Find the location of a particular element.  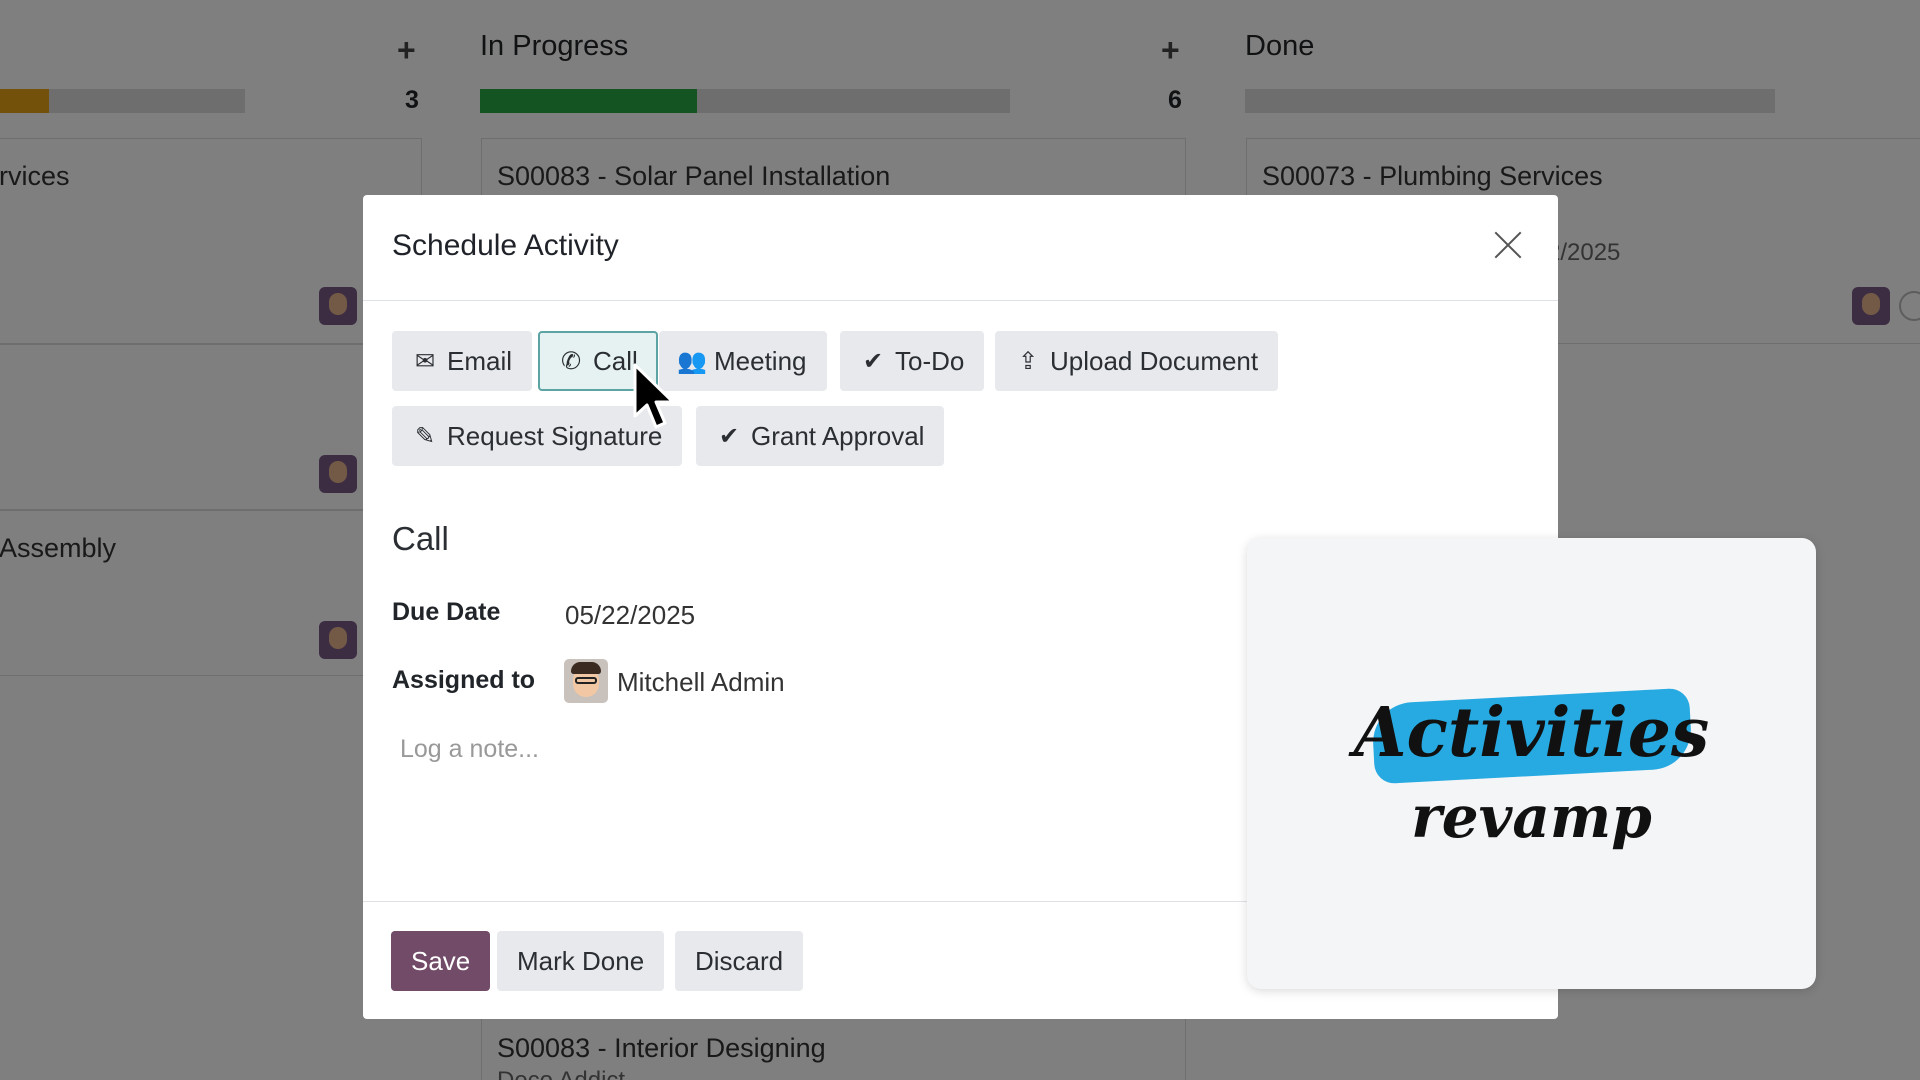

mark-done-button: Mark Done is located at coordinates (581, 961).